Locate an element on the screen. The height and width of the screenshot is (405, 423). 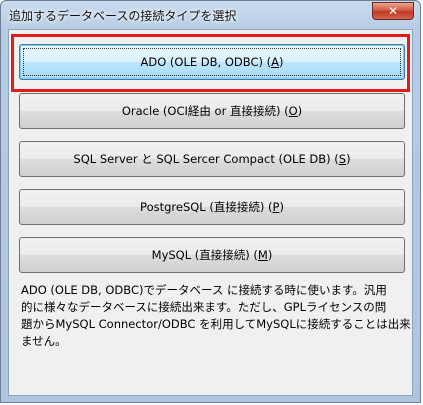
postgresql-button: PostgreSQL (直接接続) (P) is located at coordinates (212, 207).